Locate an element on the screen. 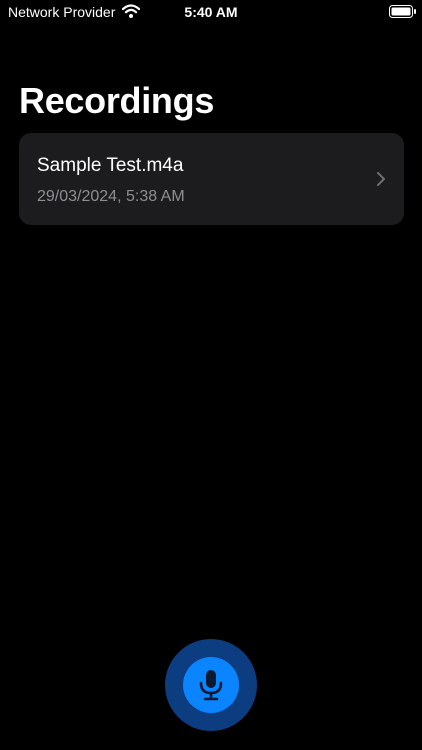 The width and height of the screenshot is (422, 750). microphone-icon is located at coordinates (211, 685).